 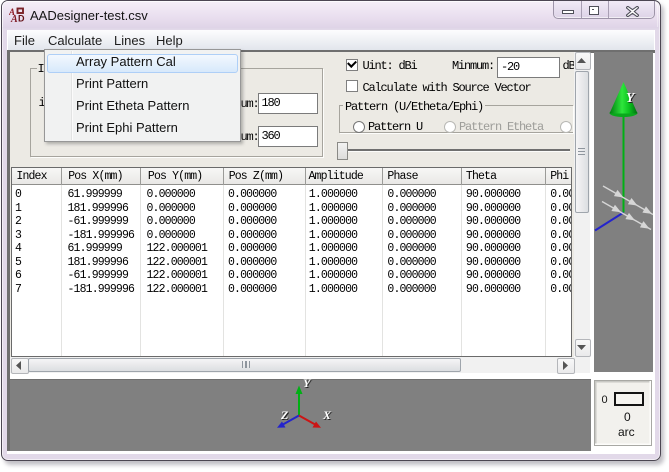 What do you see at coordinates (21, 18) in the screenshot?
I see `svg-text: D` at bounding box center [21, 18].